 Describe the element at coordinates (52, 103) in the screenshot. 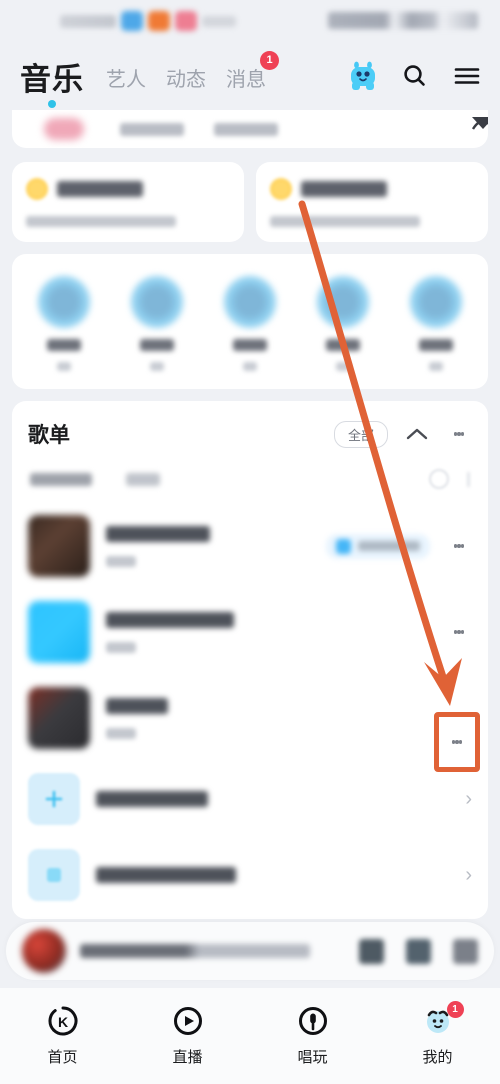

I see `active-tab-dot` at that location.